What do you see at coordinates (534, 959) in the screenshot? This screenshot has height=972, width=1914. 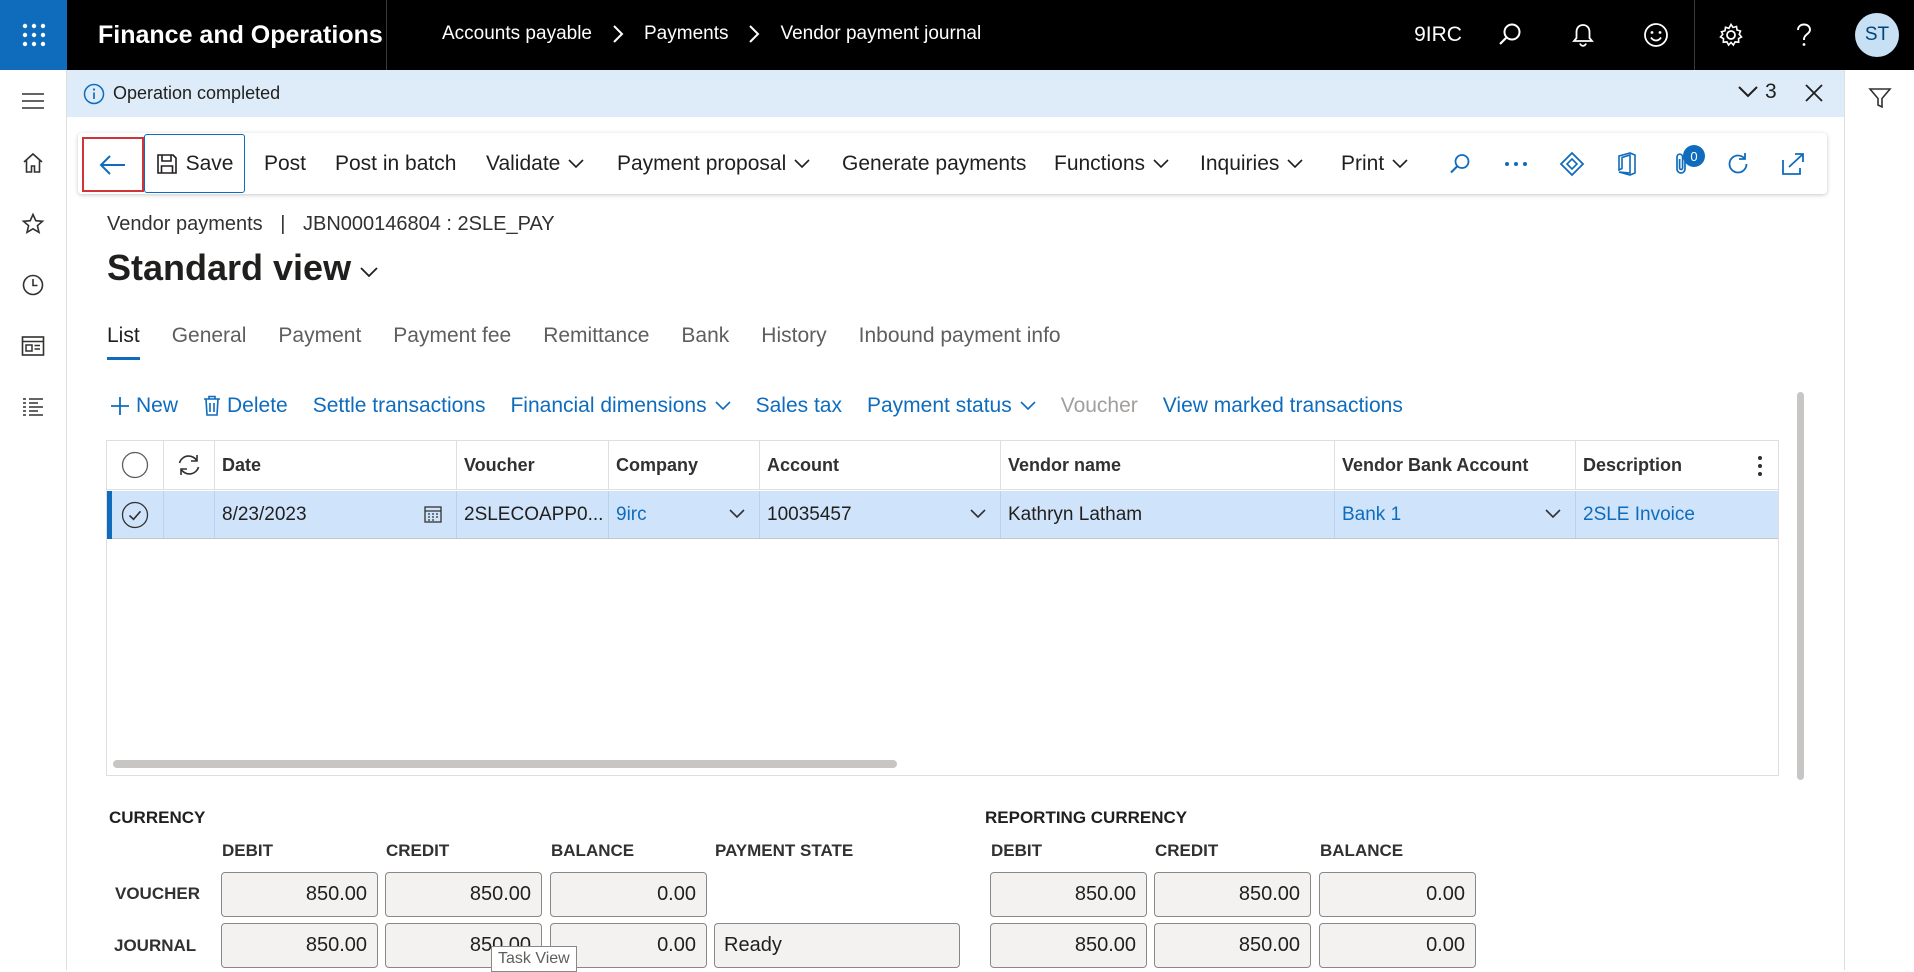 I see `task-view-tooltip: Task View` at bounding box center [534, 959].